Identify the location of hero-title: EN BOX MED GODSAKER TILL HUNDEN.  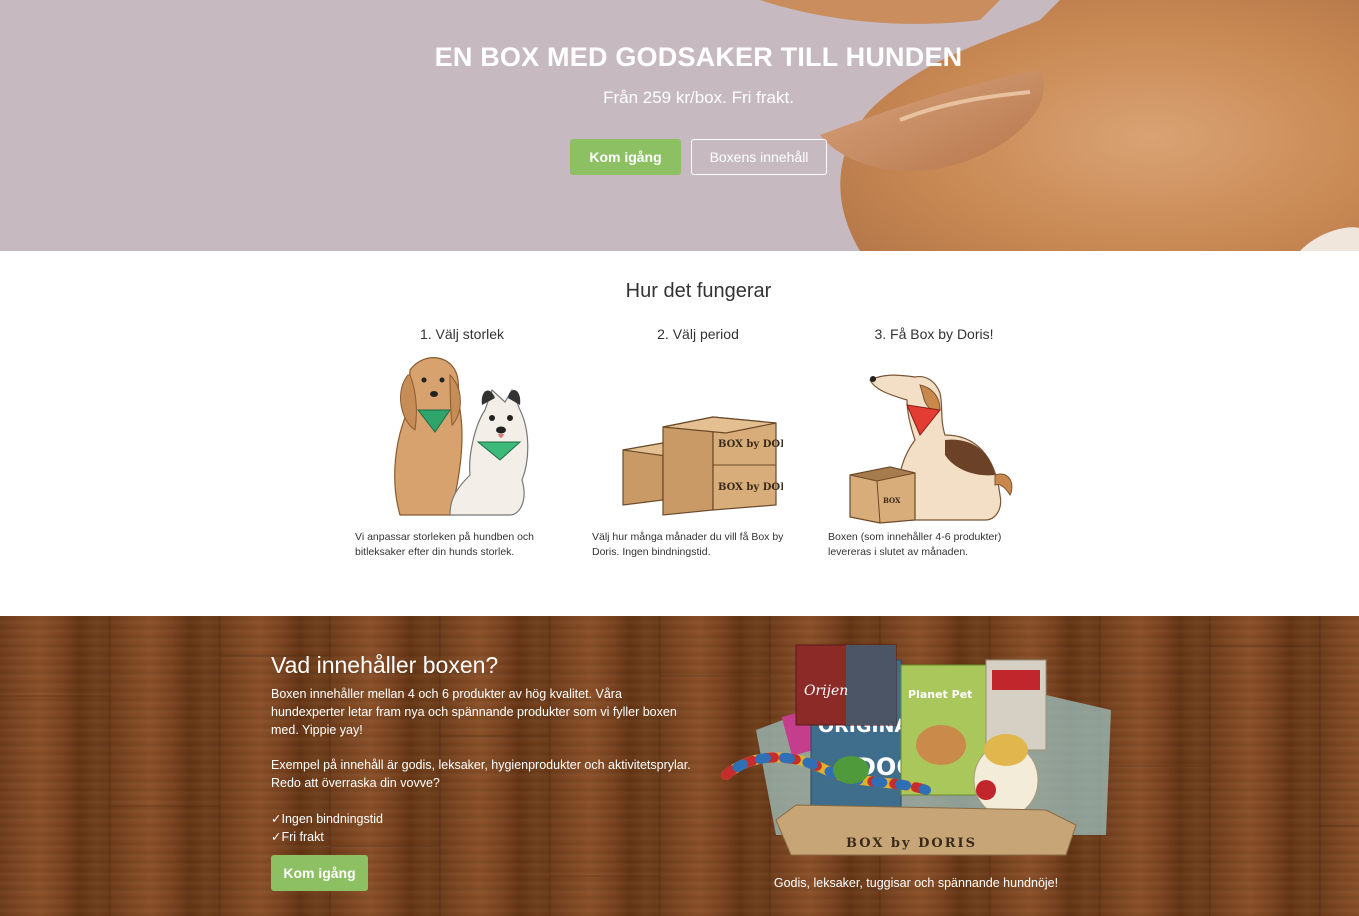
(698, 57).